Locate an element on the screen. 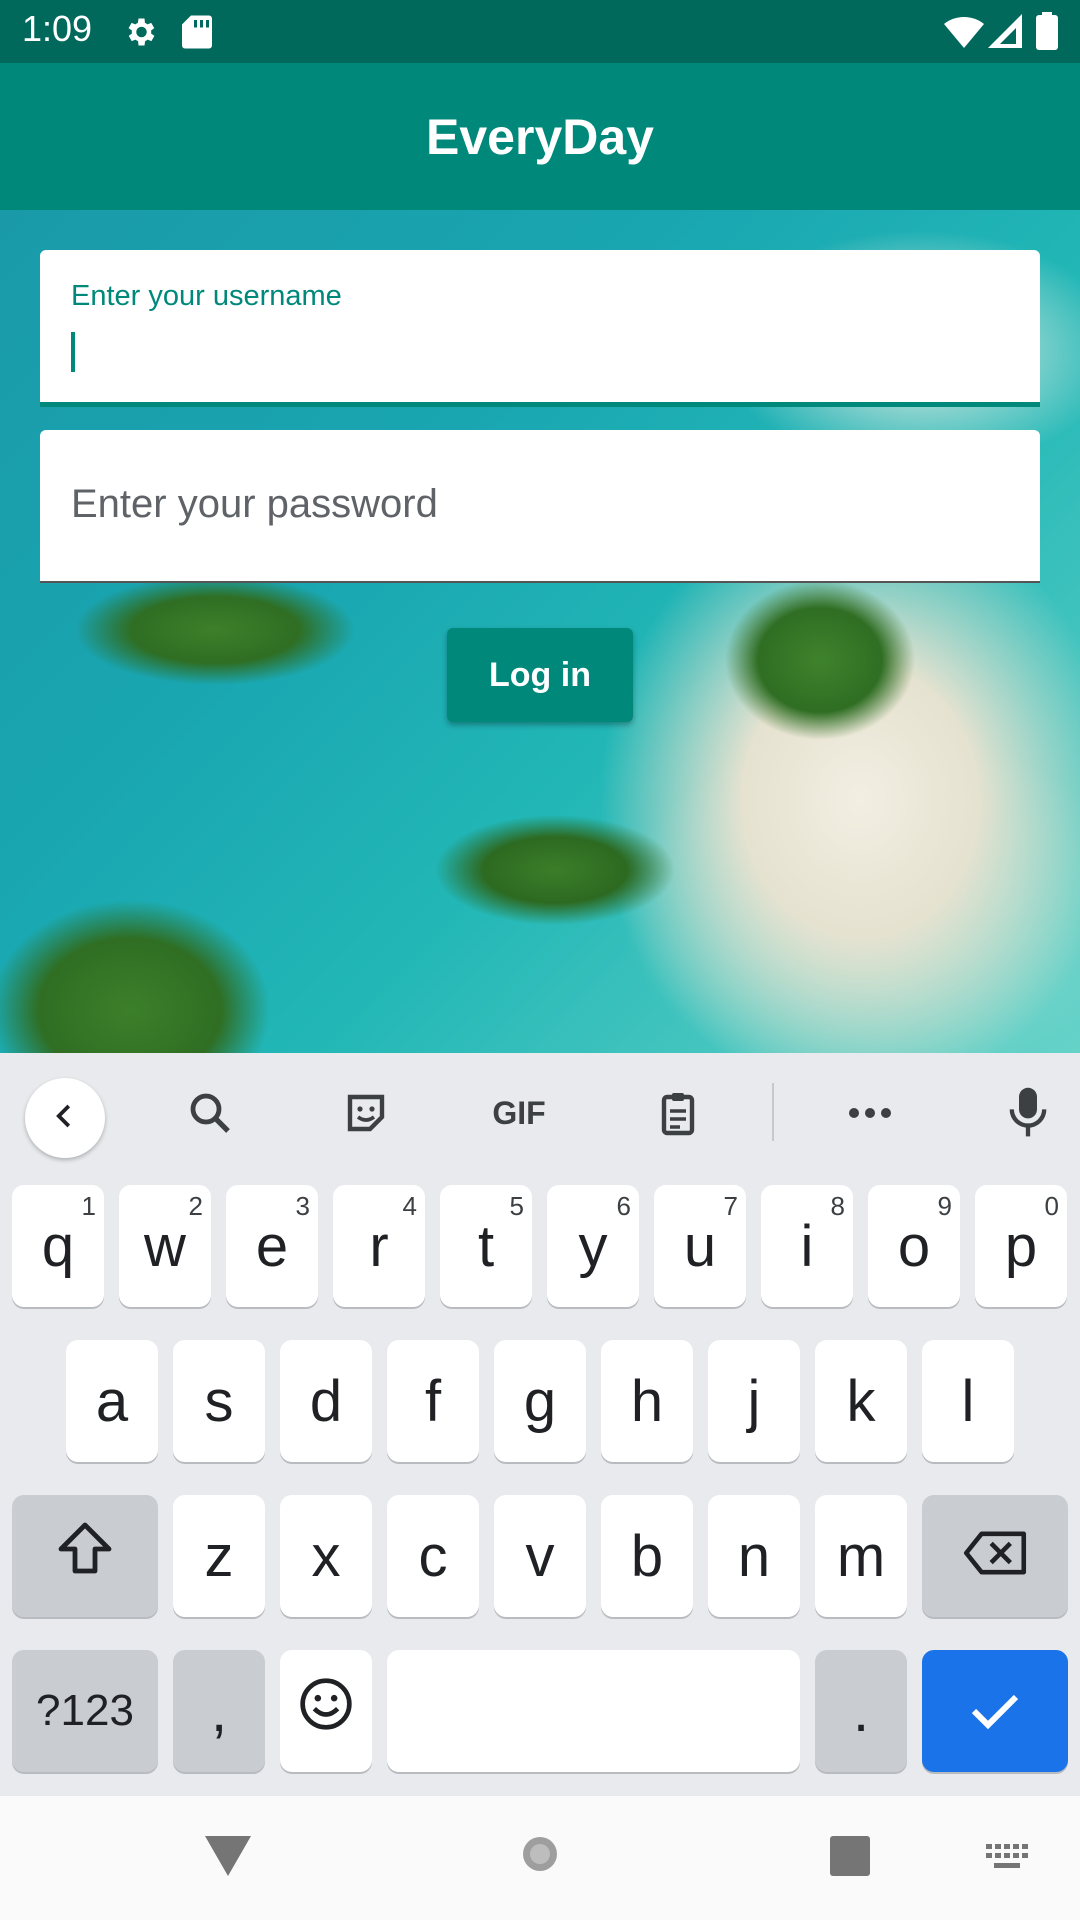 The height and width of the screenshot is (1920, 1080). recents-square-icon is located at coordinates (850, 1858).